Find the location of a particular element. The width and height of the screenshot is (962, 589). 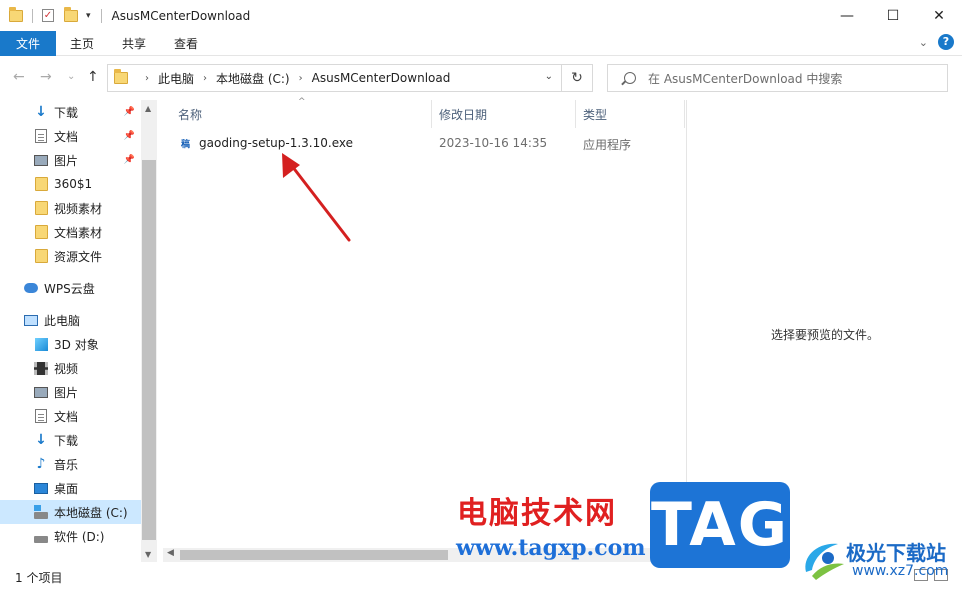

tab-home: 主页 is located at coordinates (82, 43).